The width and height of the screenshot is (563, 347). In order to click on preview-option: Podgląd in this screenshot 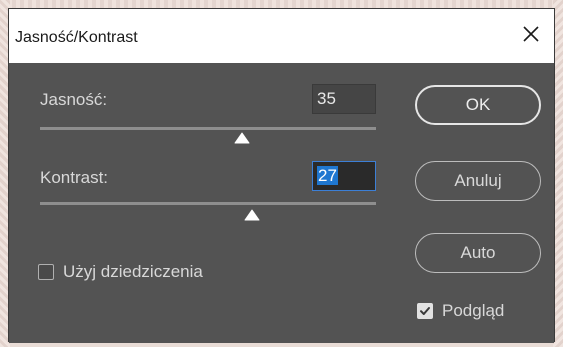, I will do `click(460, 311)`.